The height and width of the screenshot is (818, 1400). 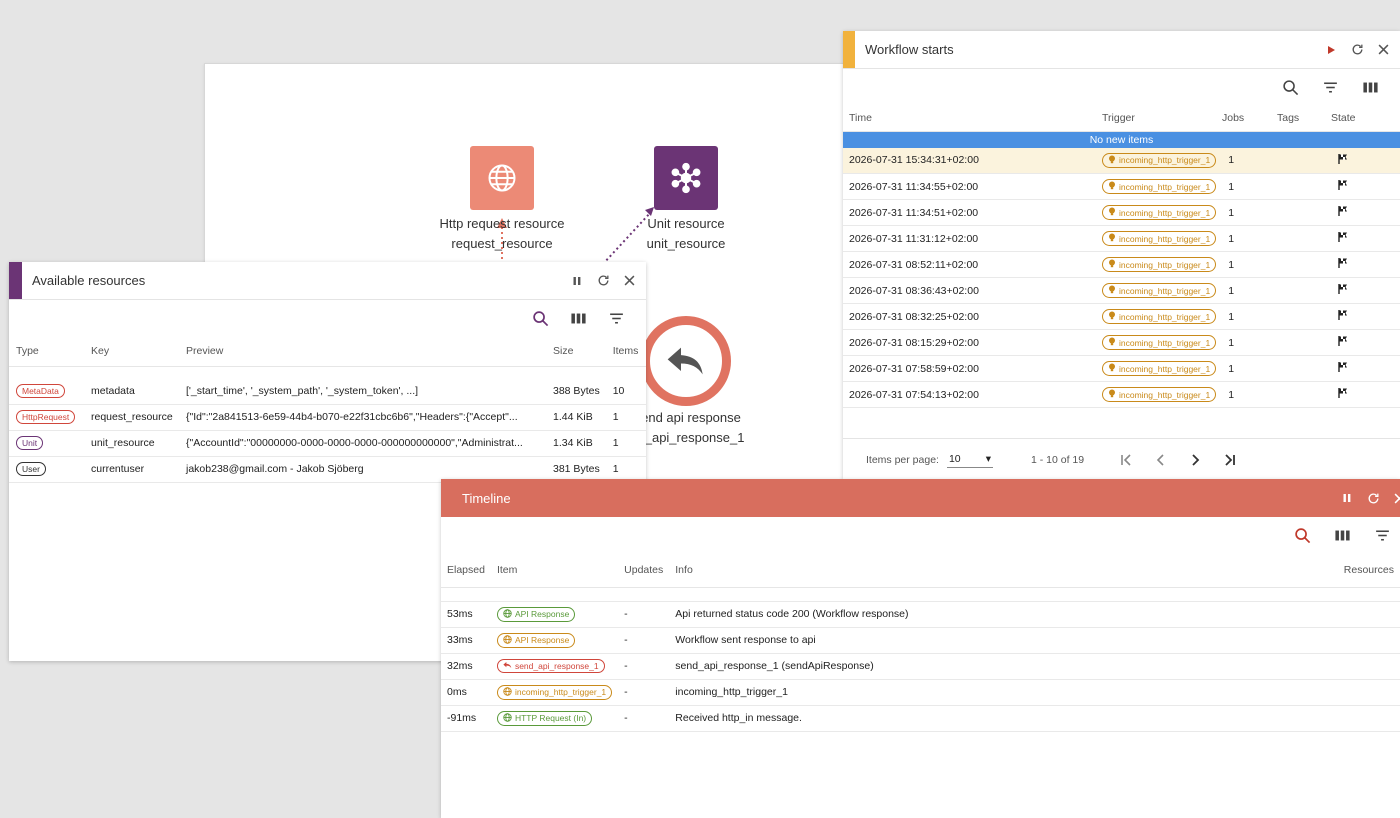 What do you see at coordinates (1003, 718) in the screenshot?
I see `info-cell: Received http_in message.` at bounding box center [1003, 718].